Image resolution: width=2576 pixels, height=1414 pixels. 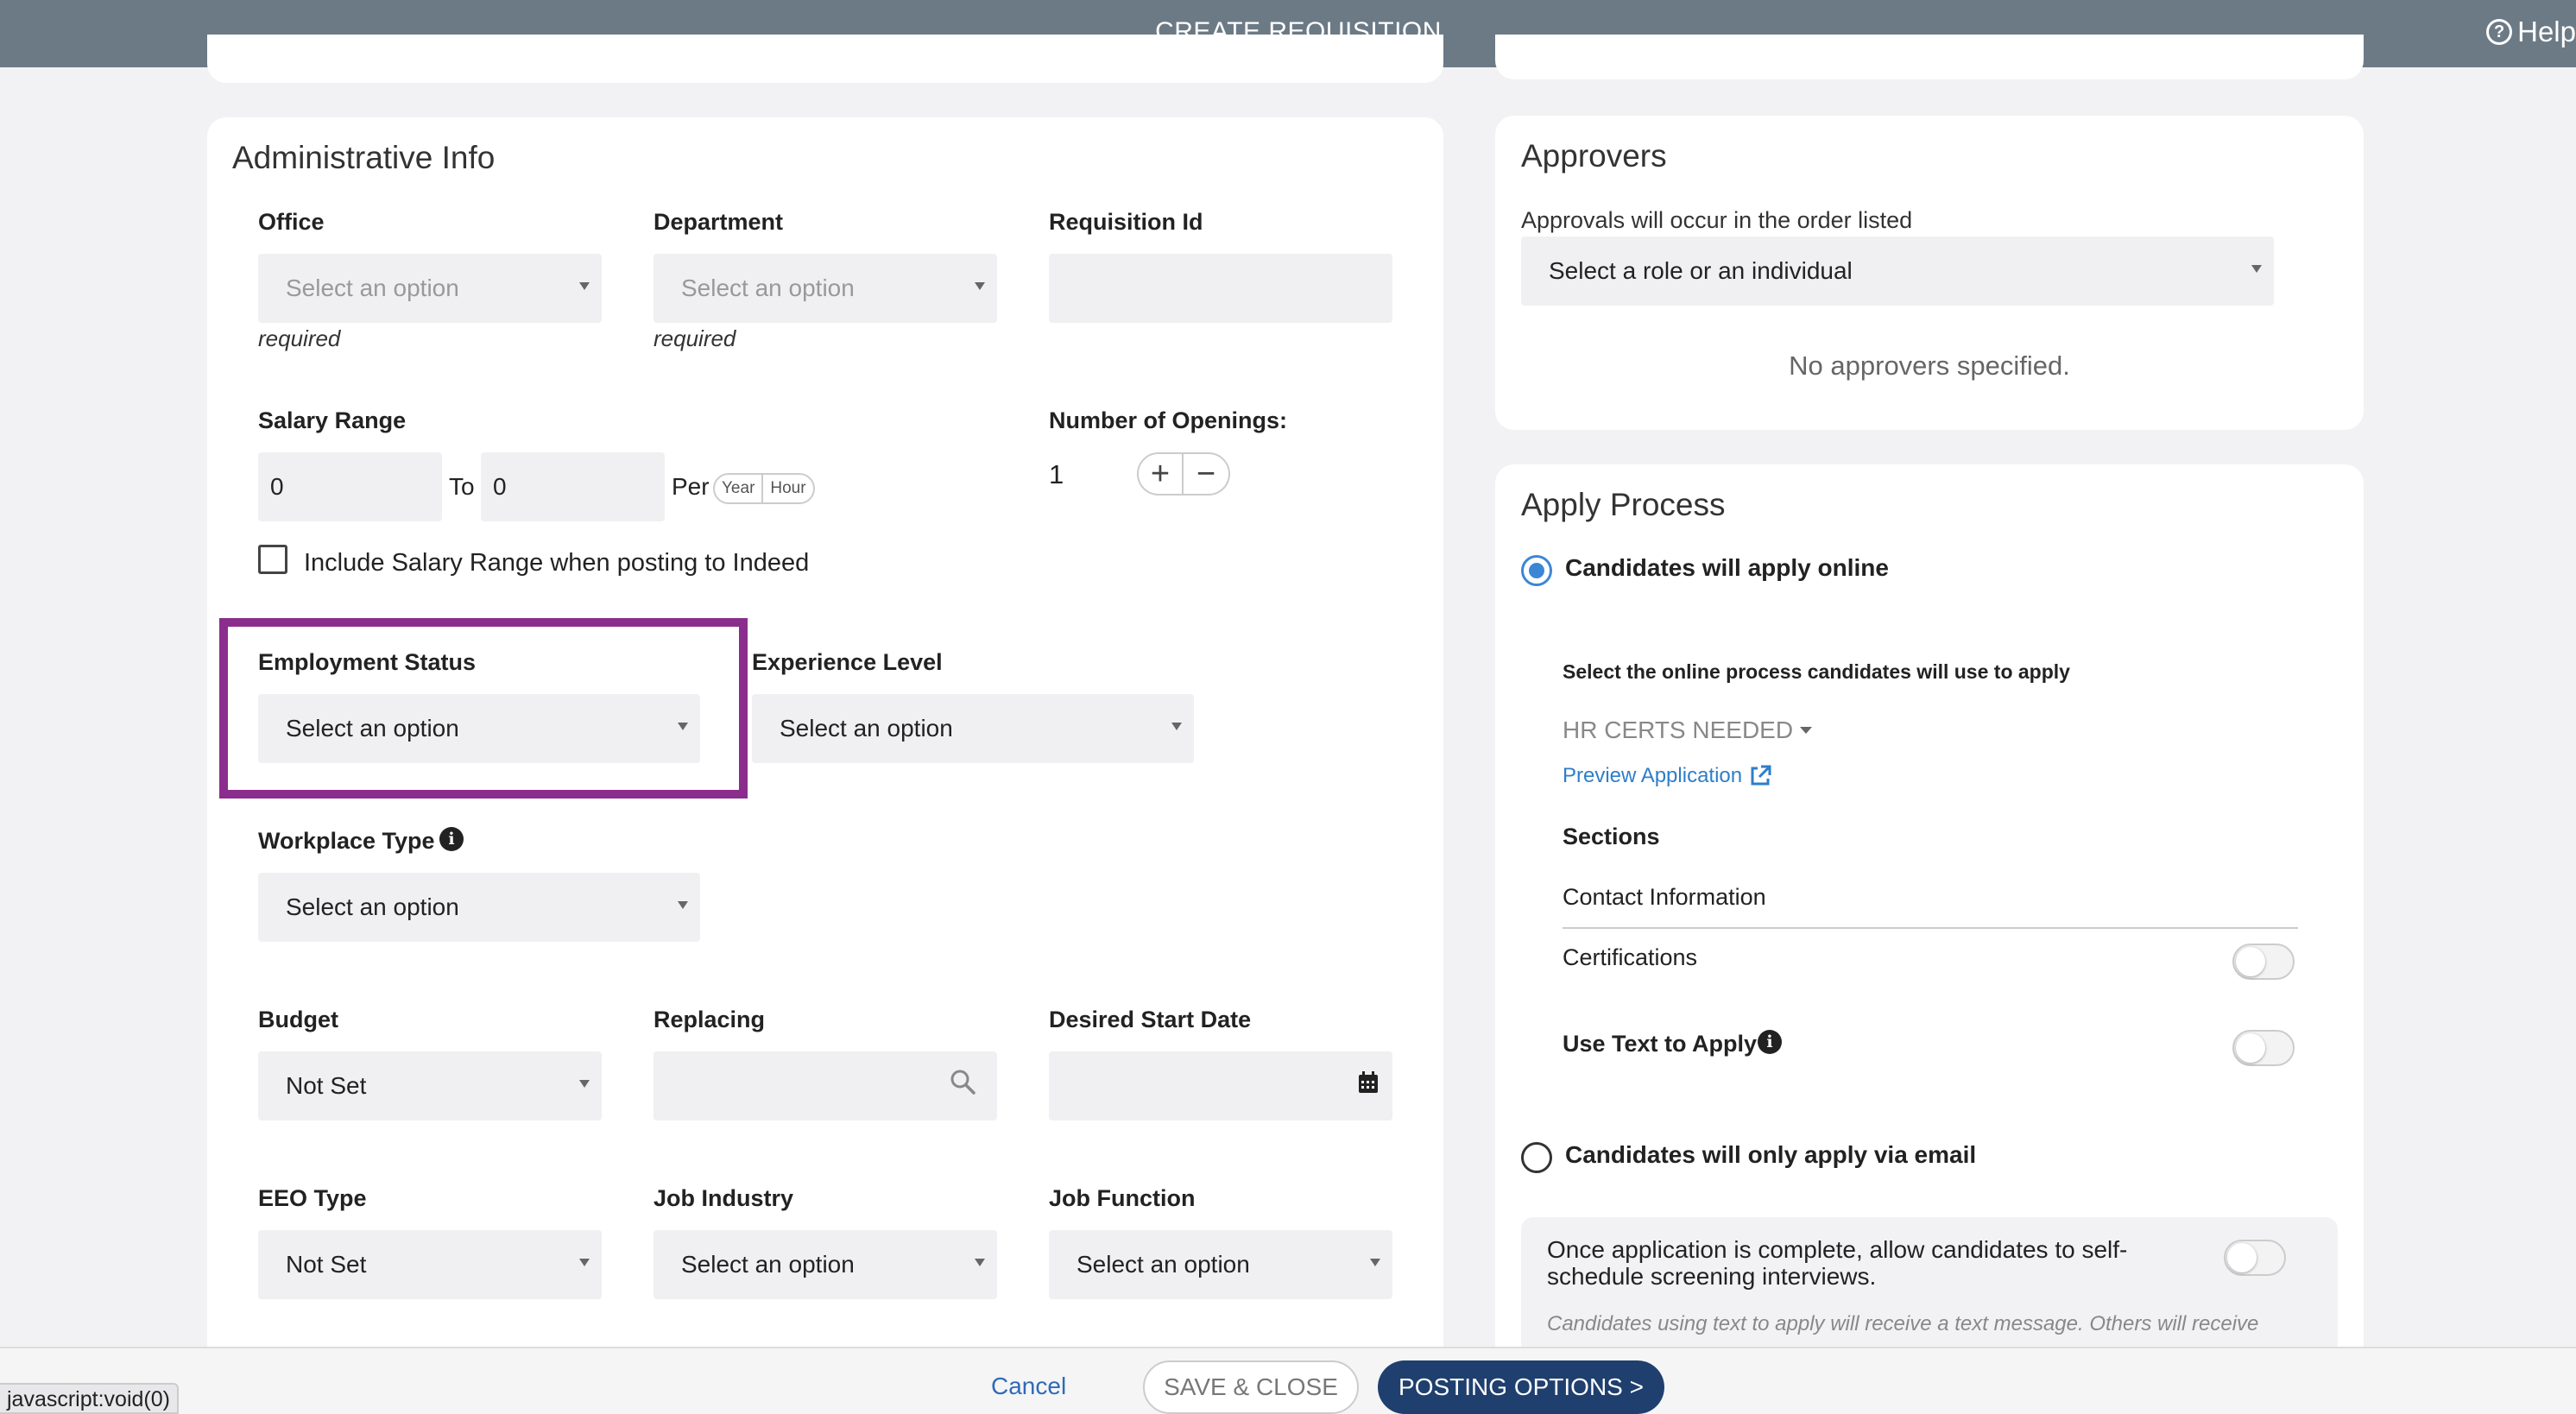 What do you see at coordinates (298, 1019) in the screenshot?
I see `budget-label: Budget` at bounding box center [298, 1019].